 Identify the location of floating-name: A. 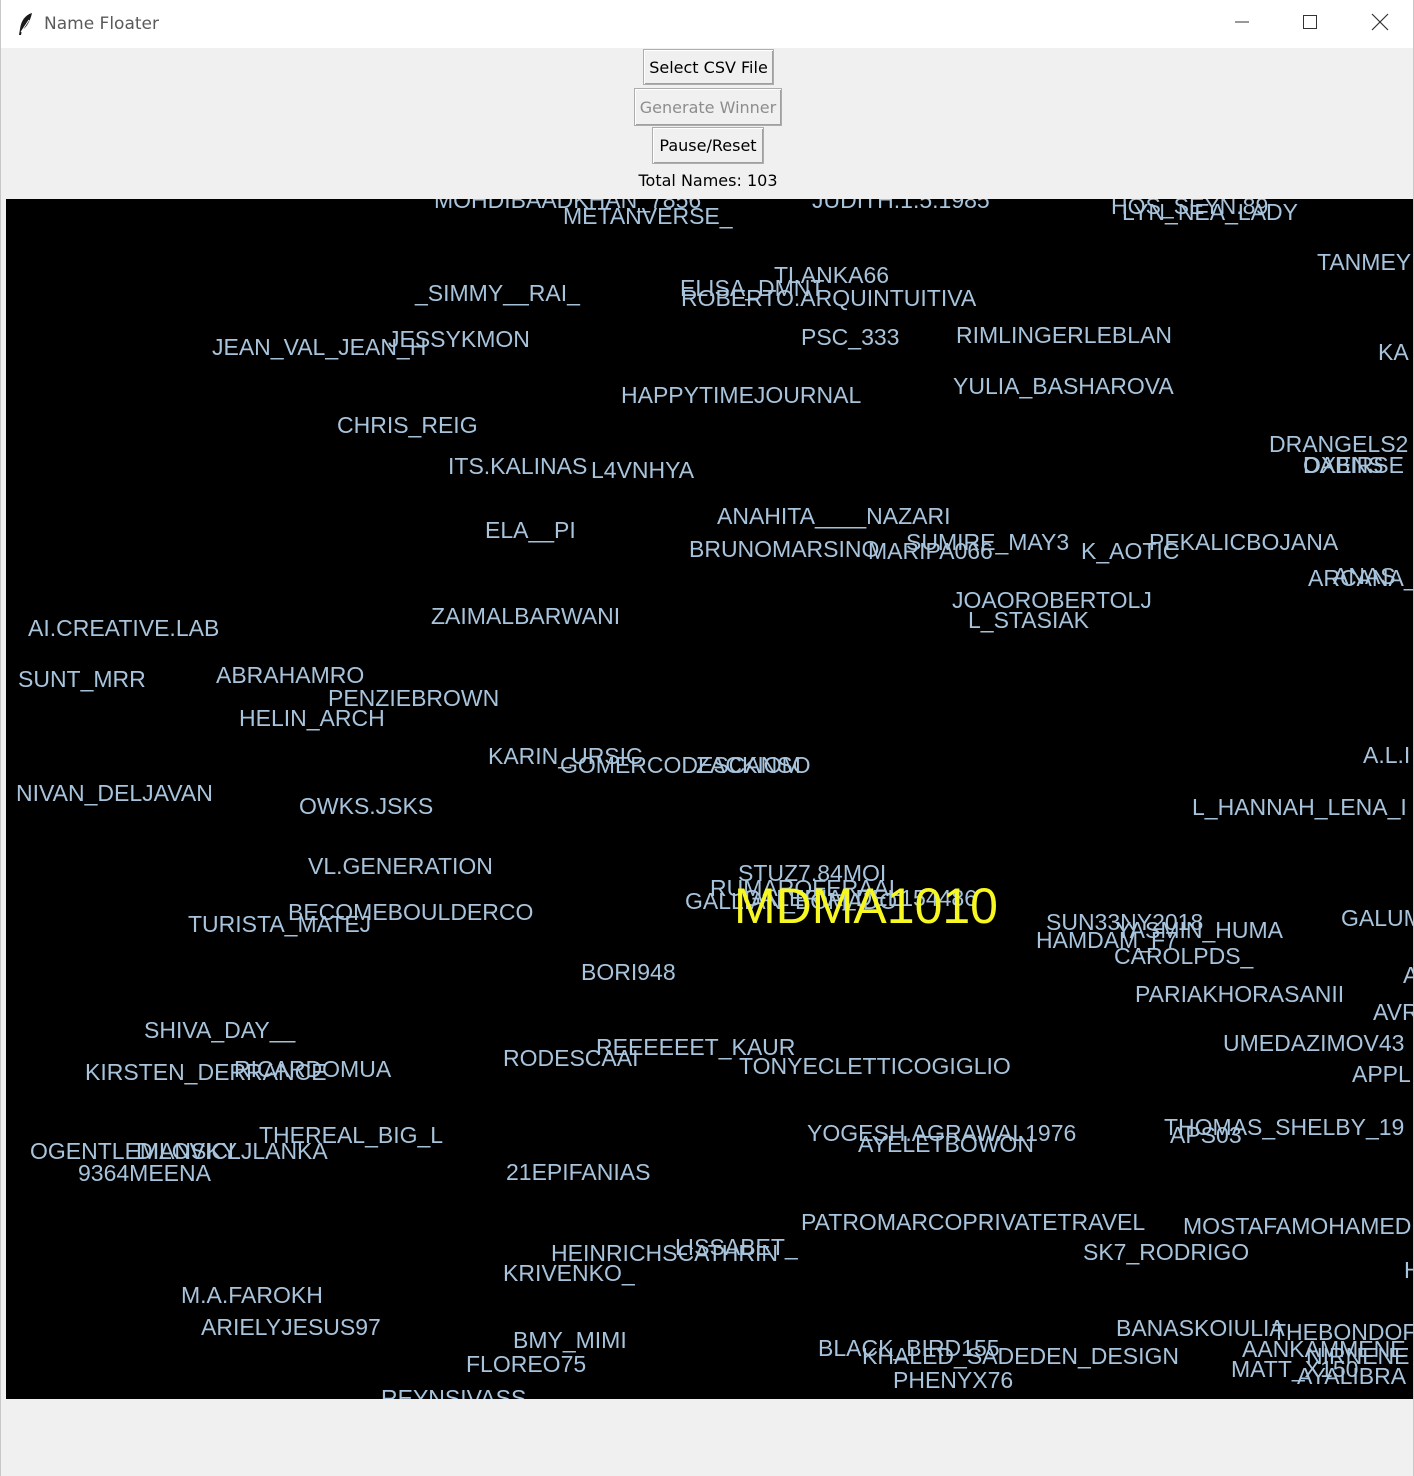
(1408, 975).